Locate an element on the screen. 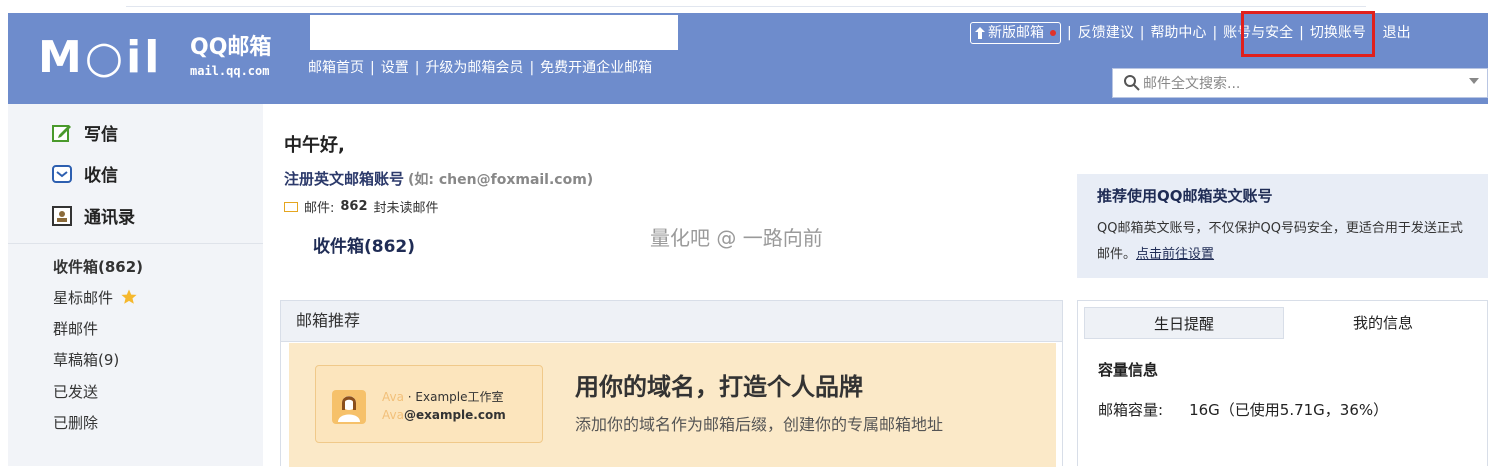  compose-label: 写信 is located at coordinates (101, 135).